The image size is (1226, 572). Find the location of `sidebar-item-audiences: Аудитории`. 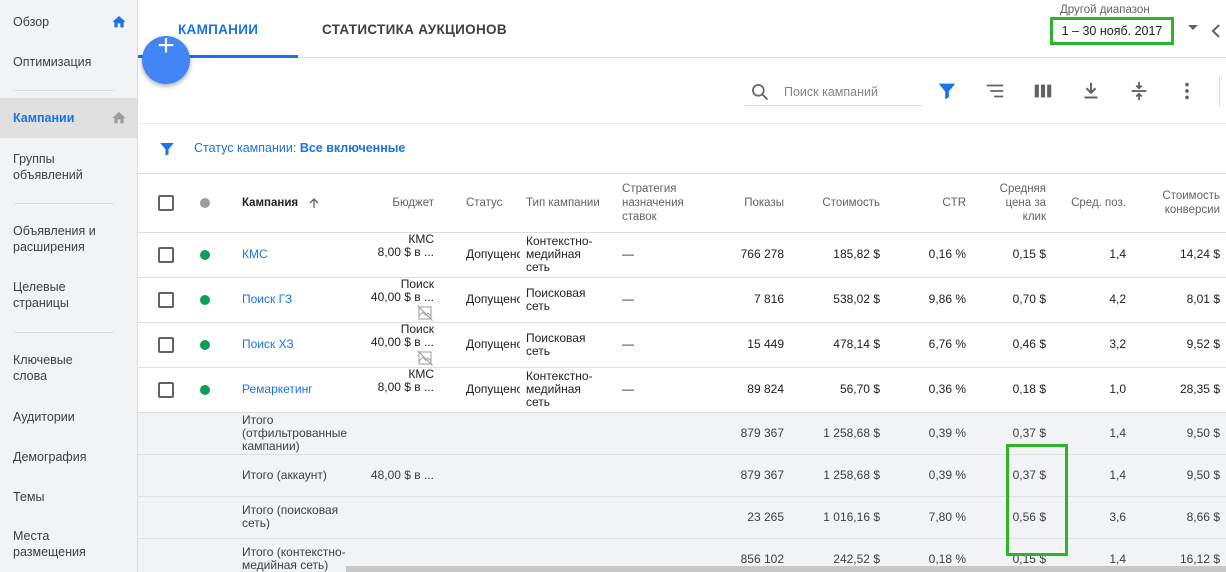

sidebar-item-audiences: Аудитории is located at coordinates (68, 417).